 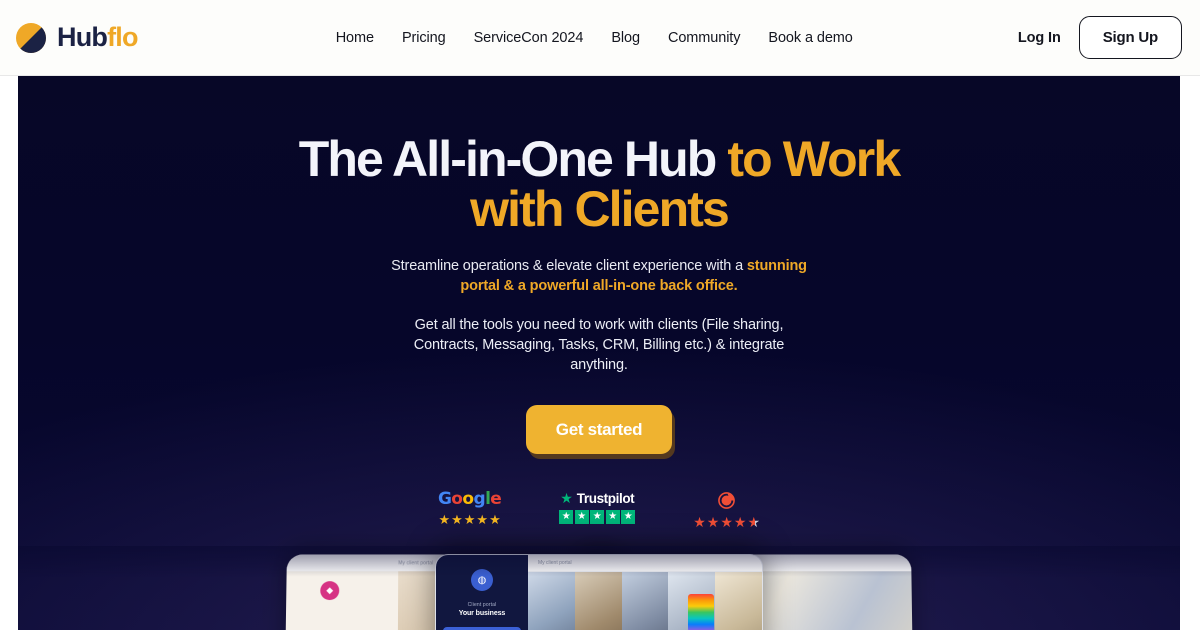 I want to click on trustpilot-review-badge: ★ Trustpilot ★ ★ ★ ★ ★, so click(x=597, y=508).